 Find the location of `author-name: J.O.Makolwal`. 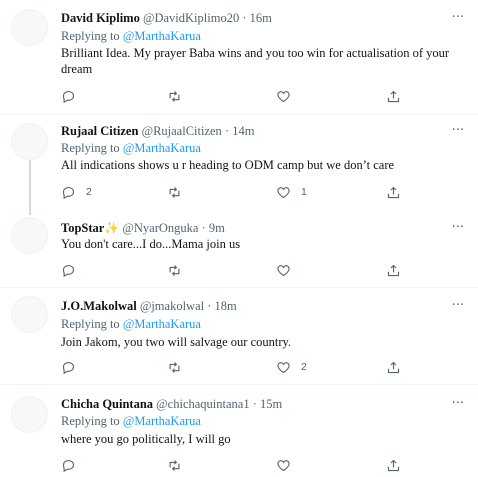

author-name: J.O.Makolwal is located at coordinates (99, 306).